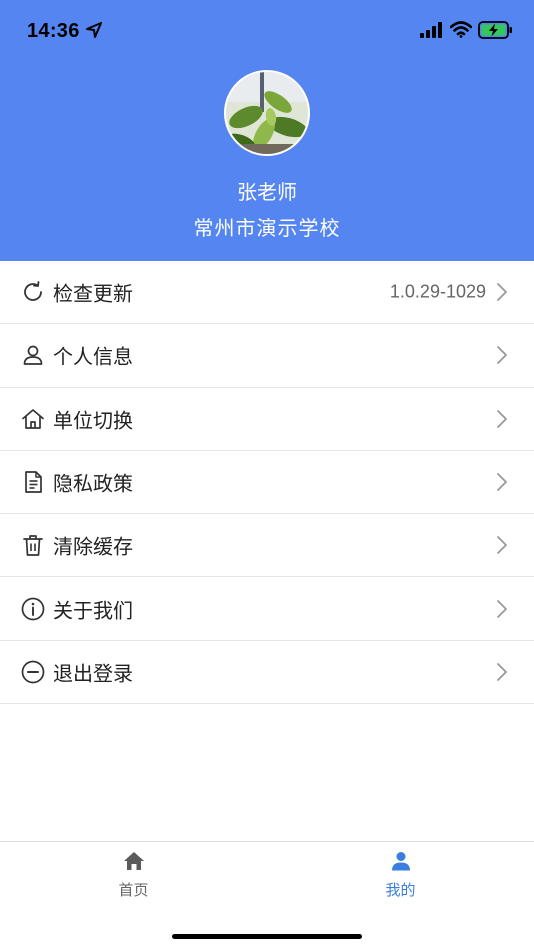 The image size is (534, 950). I want to click on menu-item-clear-cache: 清除缓存, so click(267, 546).